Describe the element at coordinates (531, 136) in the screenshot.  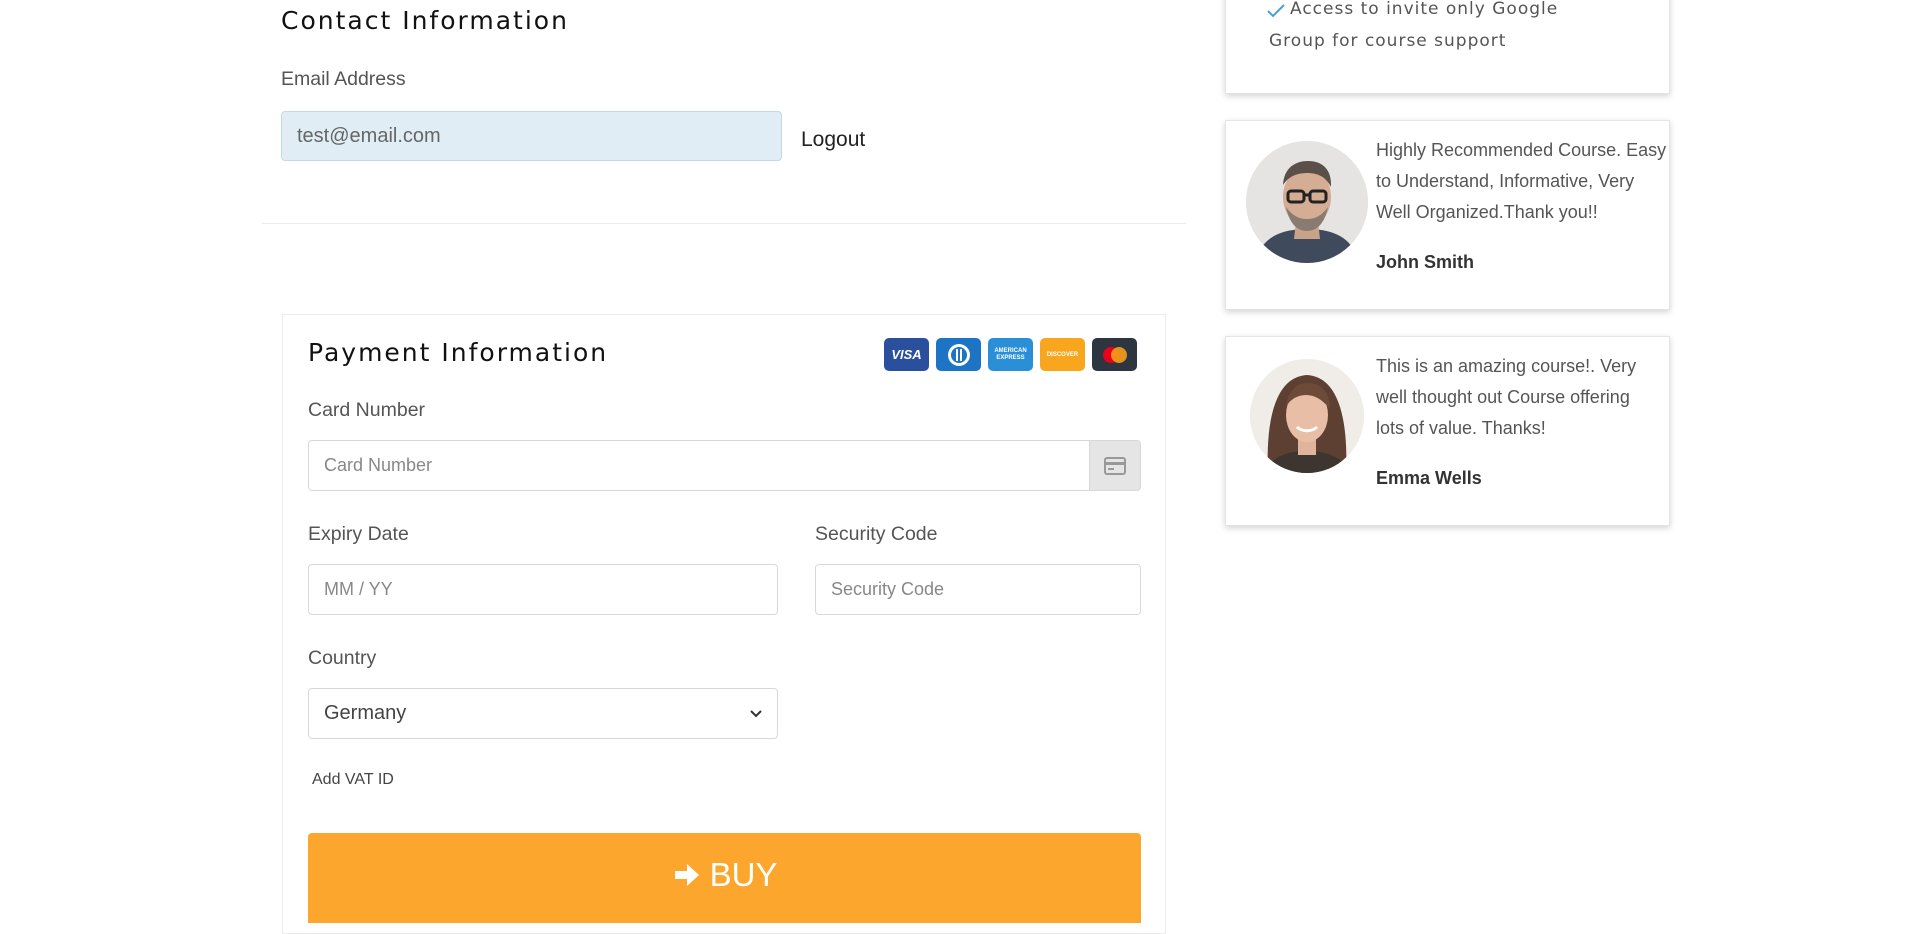
I see `email-field: test@email.com` at that location.